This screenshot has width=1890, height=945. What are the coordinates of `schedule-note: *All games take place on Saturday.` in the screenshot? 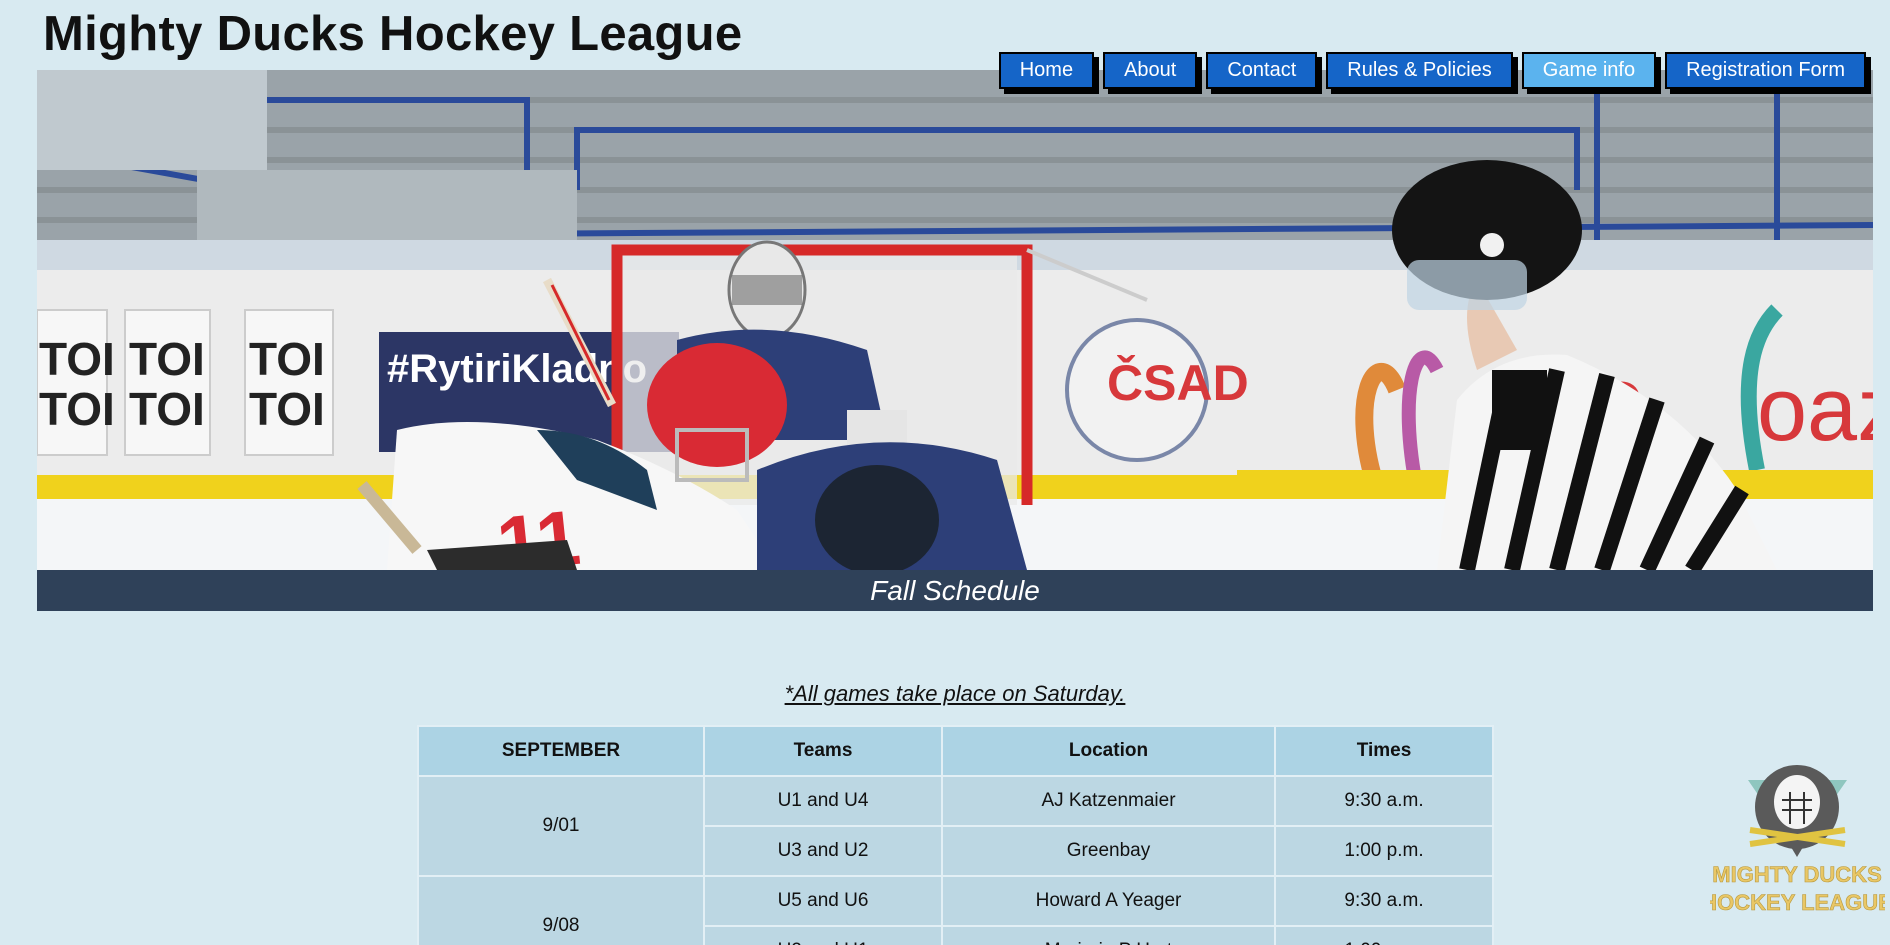 It's located at (955, 693).